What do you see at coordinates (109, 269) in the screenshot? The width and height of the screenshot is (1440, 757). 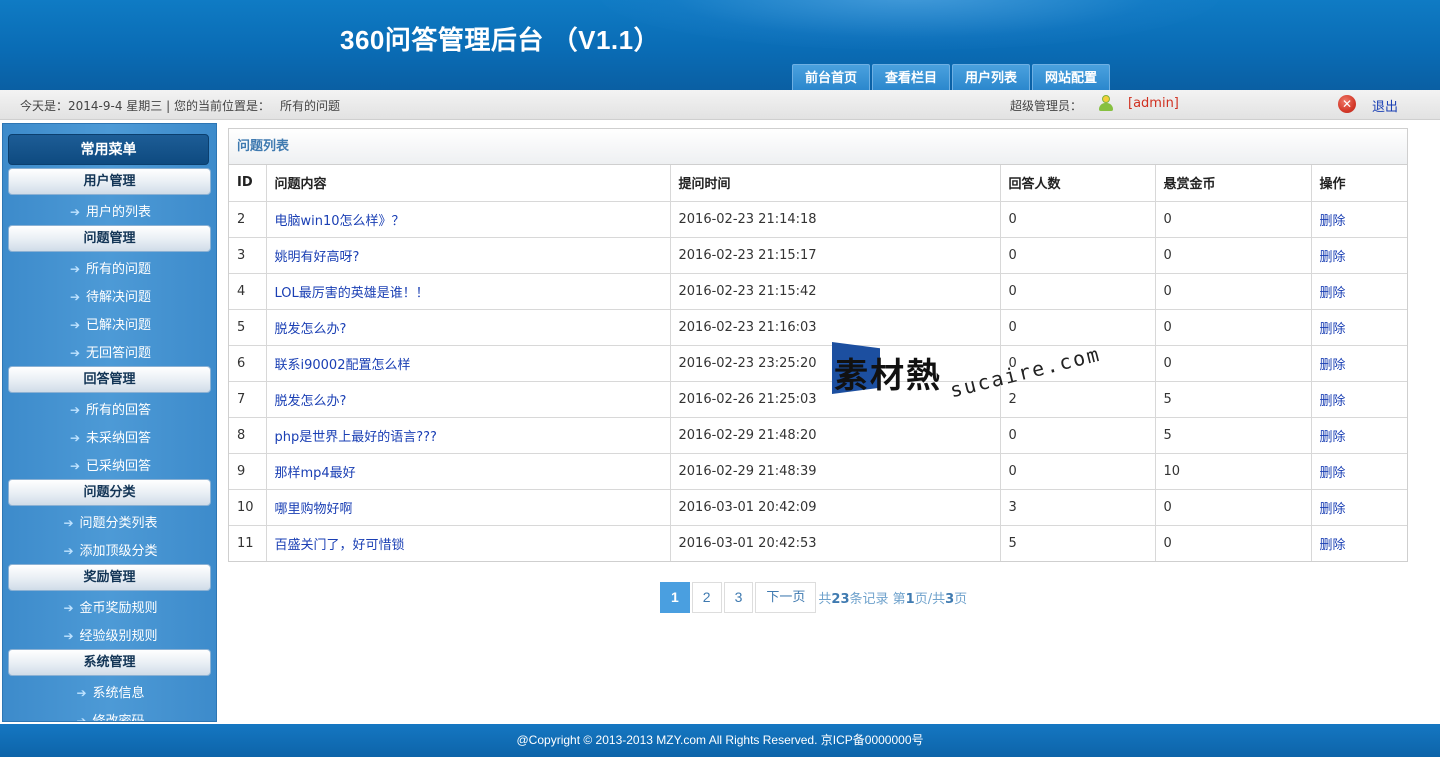 I see `sidebar-item-all-questions: ➔ 所有的问题` at bounding box center [109, 269].